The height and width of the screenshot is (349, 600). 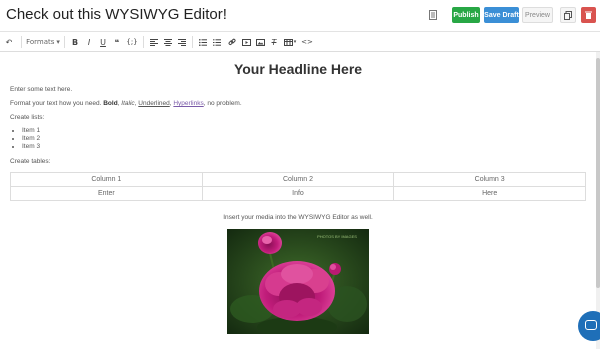 What do you see at coordinates (106, 193) in the screenshot?
I see `table-cell: Enter` at bounding box center [106, 193].